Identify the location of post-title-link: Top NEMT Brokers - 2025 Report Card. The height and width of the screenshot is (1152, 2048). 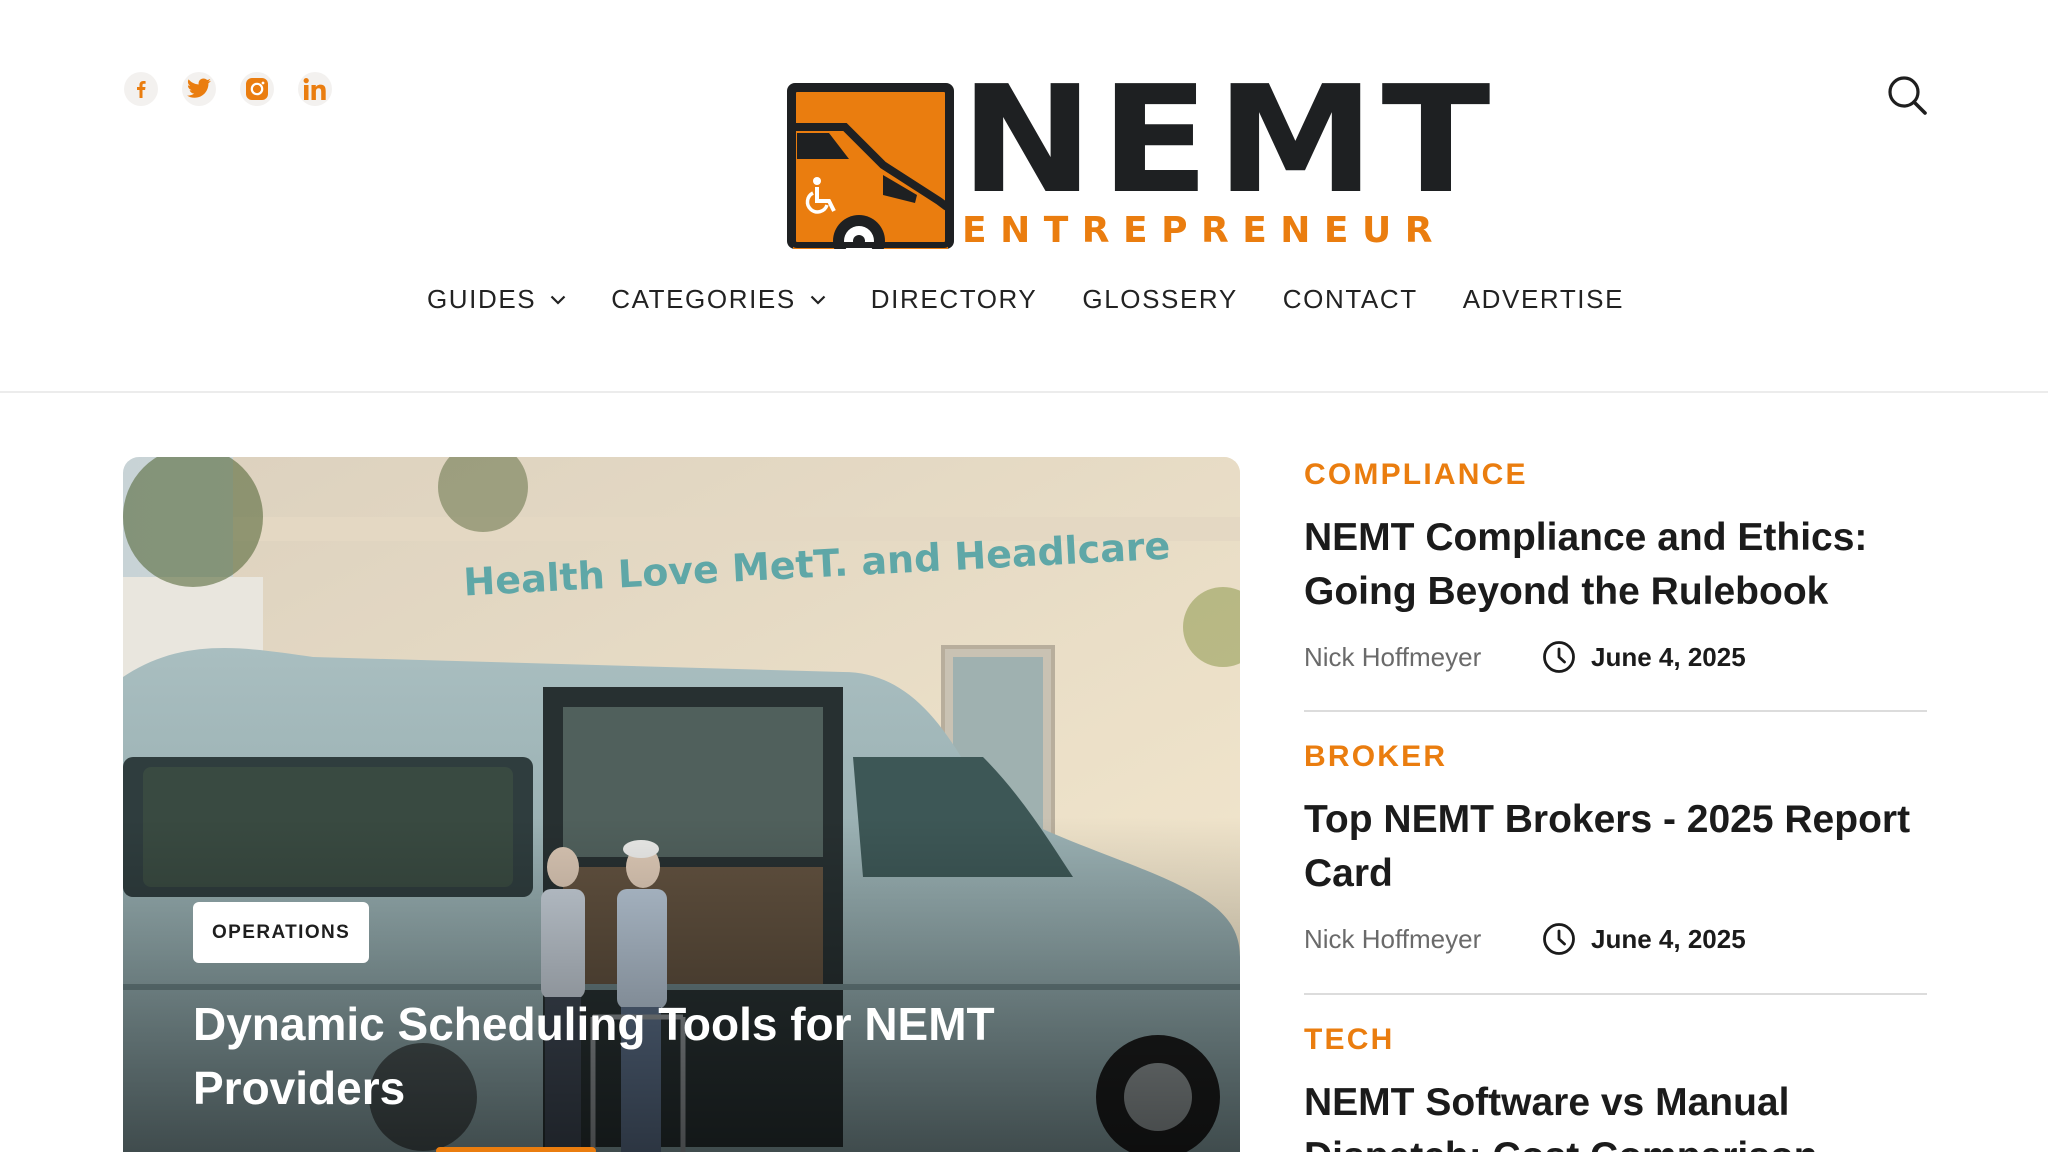
(1615, 847).